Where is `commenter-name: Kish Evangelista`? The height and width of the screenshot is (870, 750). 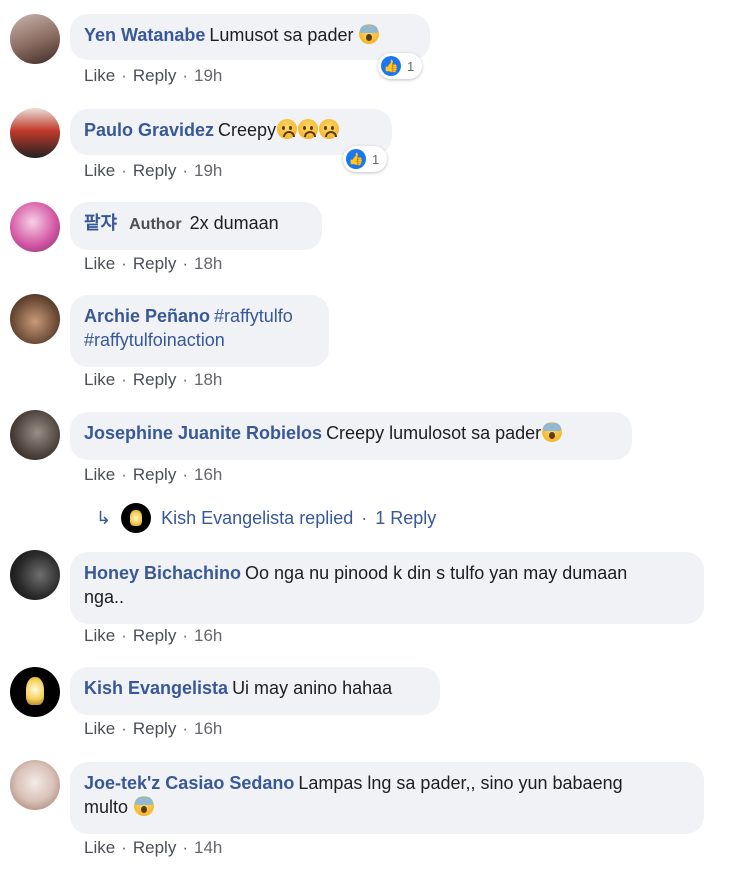
commenter-name: Kish Evangelista is located at coordinates (156, 688).